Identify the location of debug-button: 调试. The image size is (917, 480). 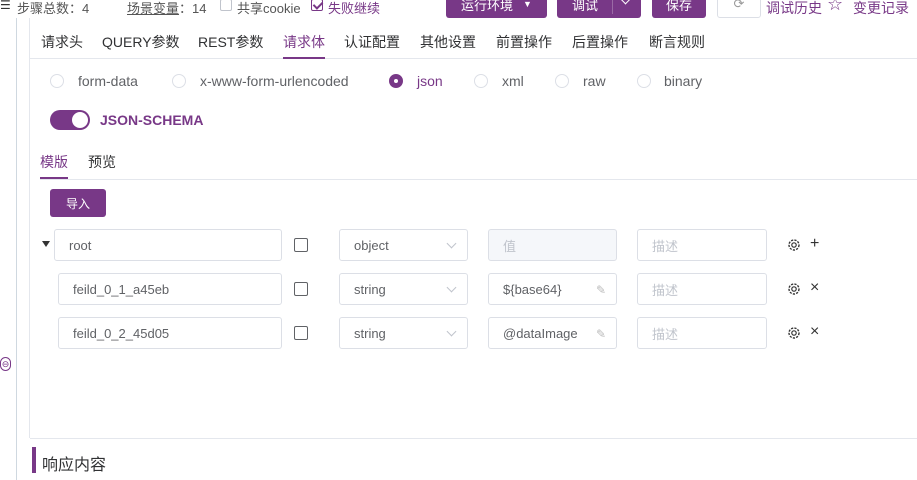
(599, 9).